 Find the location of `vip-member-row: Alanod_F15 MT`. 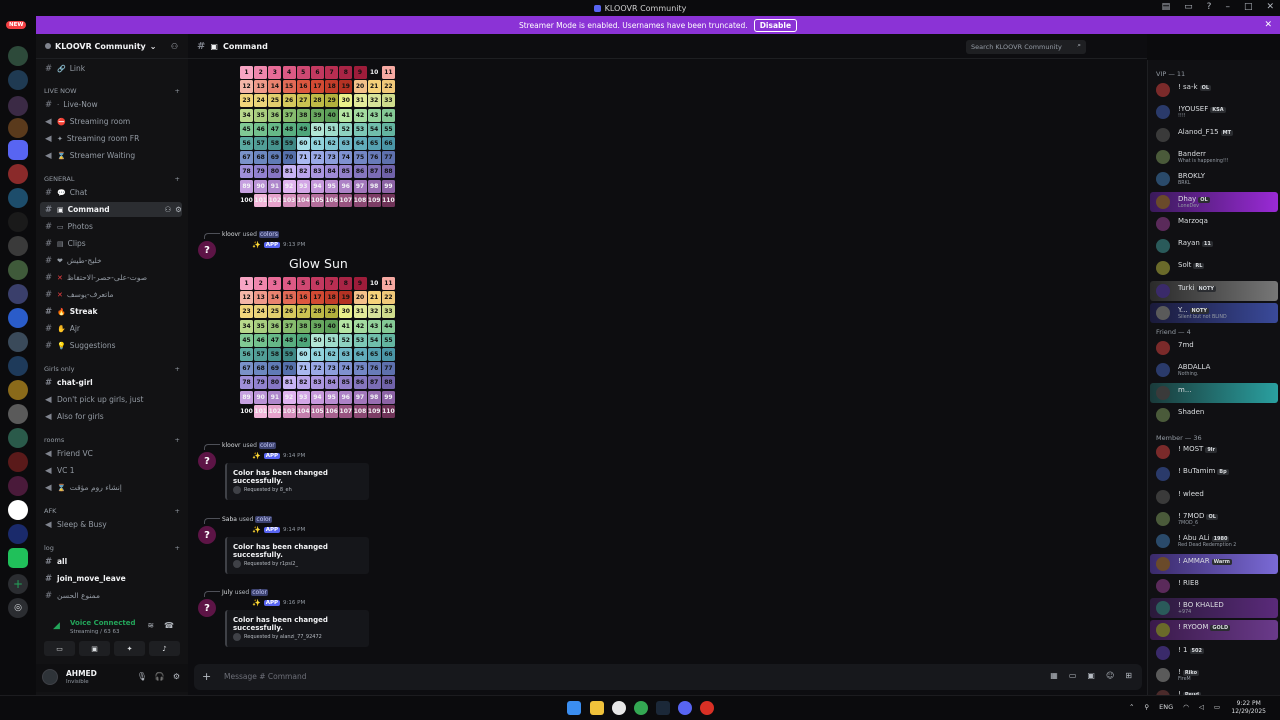

vip-member-row: Alanod_F15 MT is located at coordinates (1214, 135).